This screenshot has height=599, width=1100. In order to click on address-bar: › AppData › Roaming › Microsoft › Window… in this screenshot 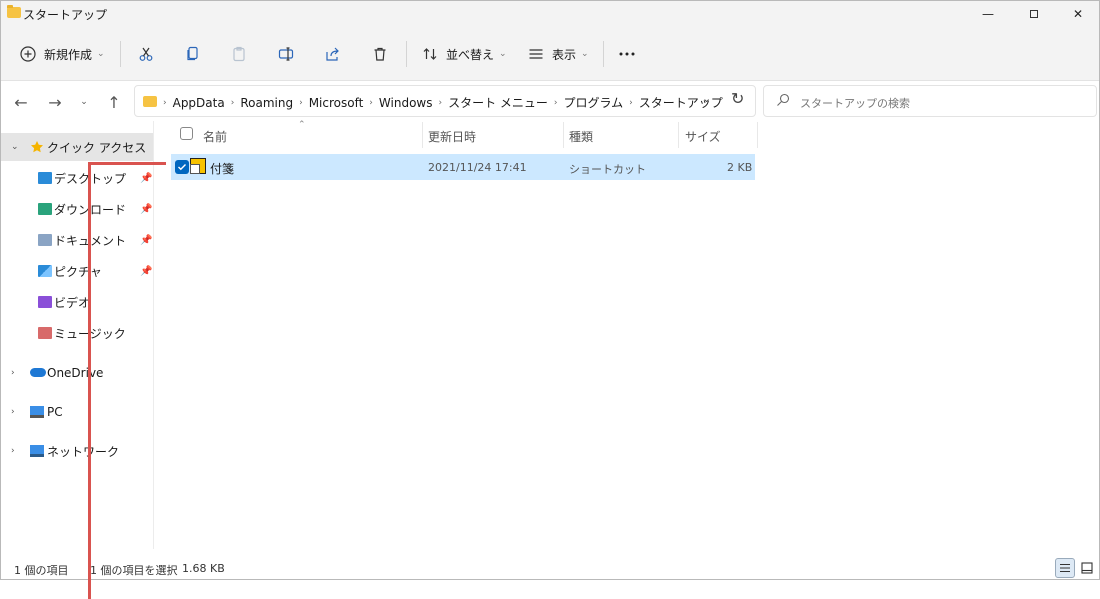, I will do `click(445, 101)`.